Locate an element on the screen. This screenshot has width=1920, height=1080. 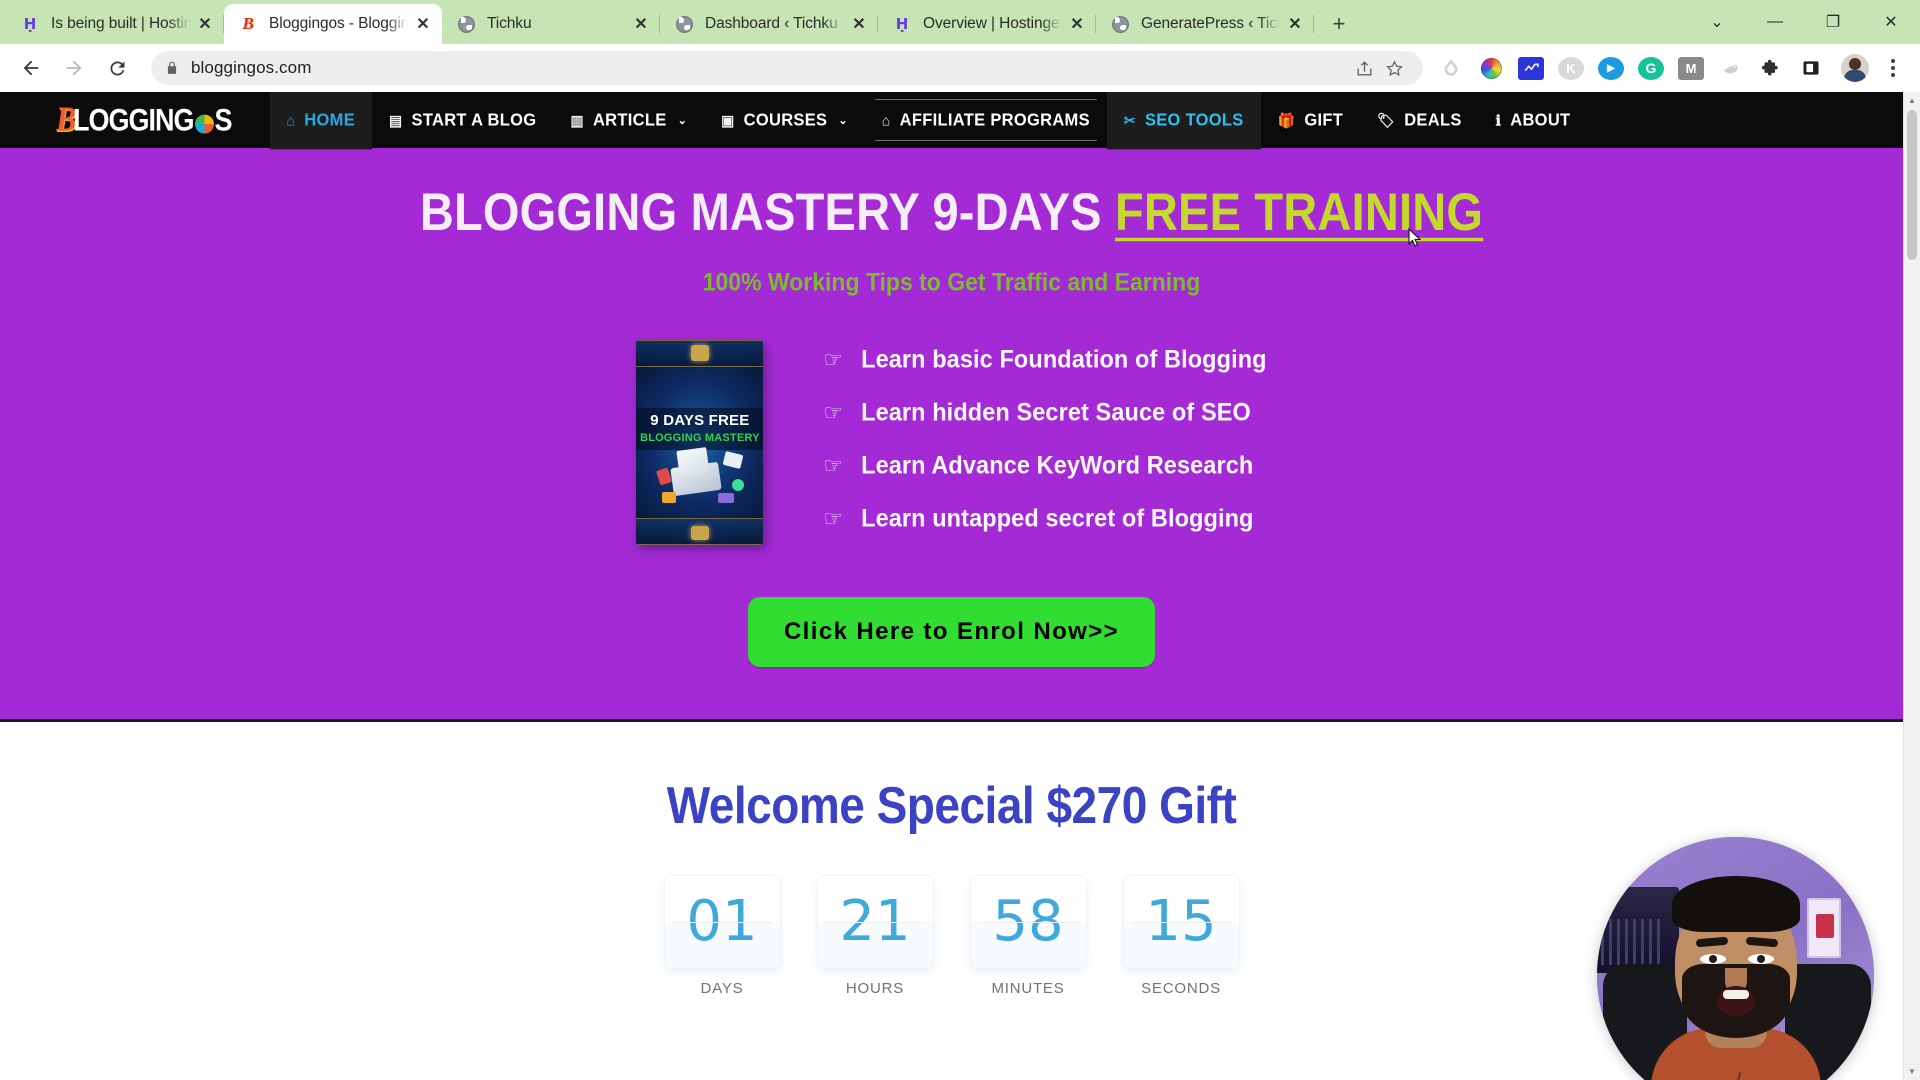
profile-avatar is located at coordinates (1855, 68).